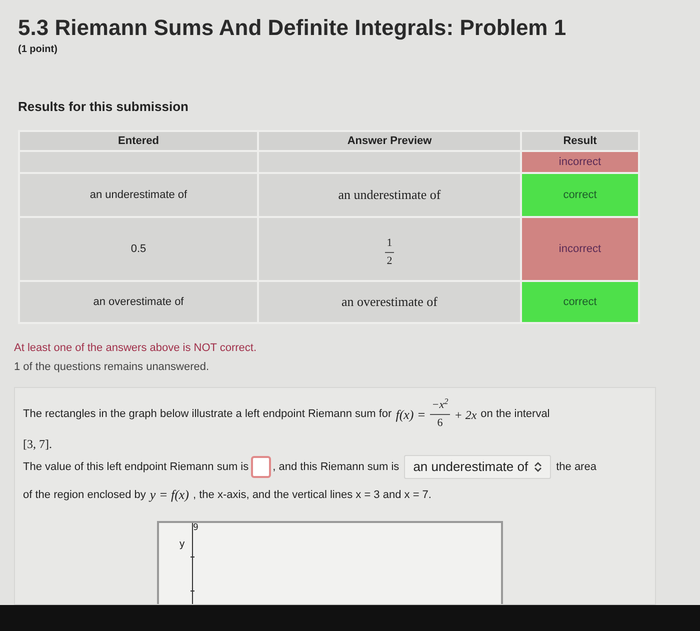 The image size is (700, 631). What do you see at coordinates (207, 414) in the screenshot?
I see `problem-text: The rectangles in the graph below illustrate a left endpoint Riemann sum for` at bounding box center [207, 414].